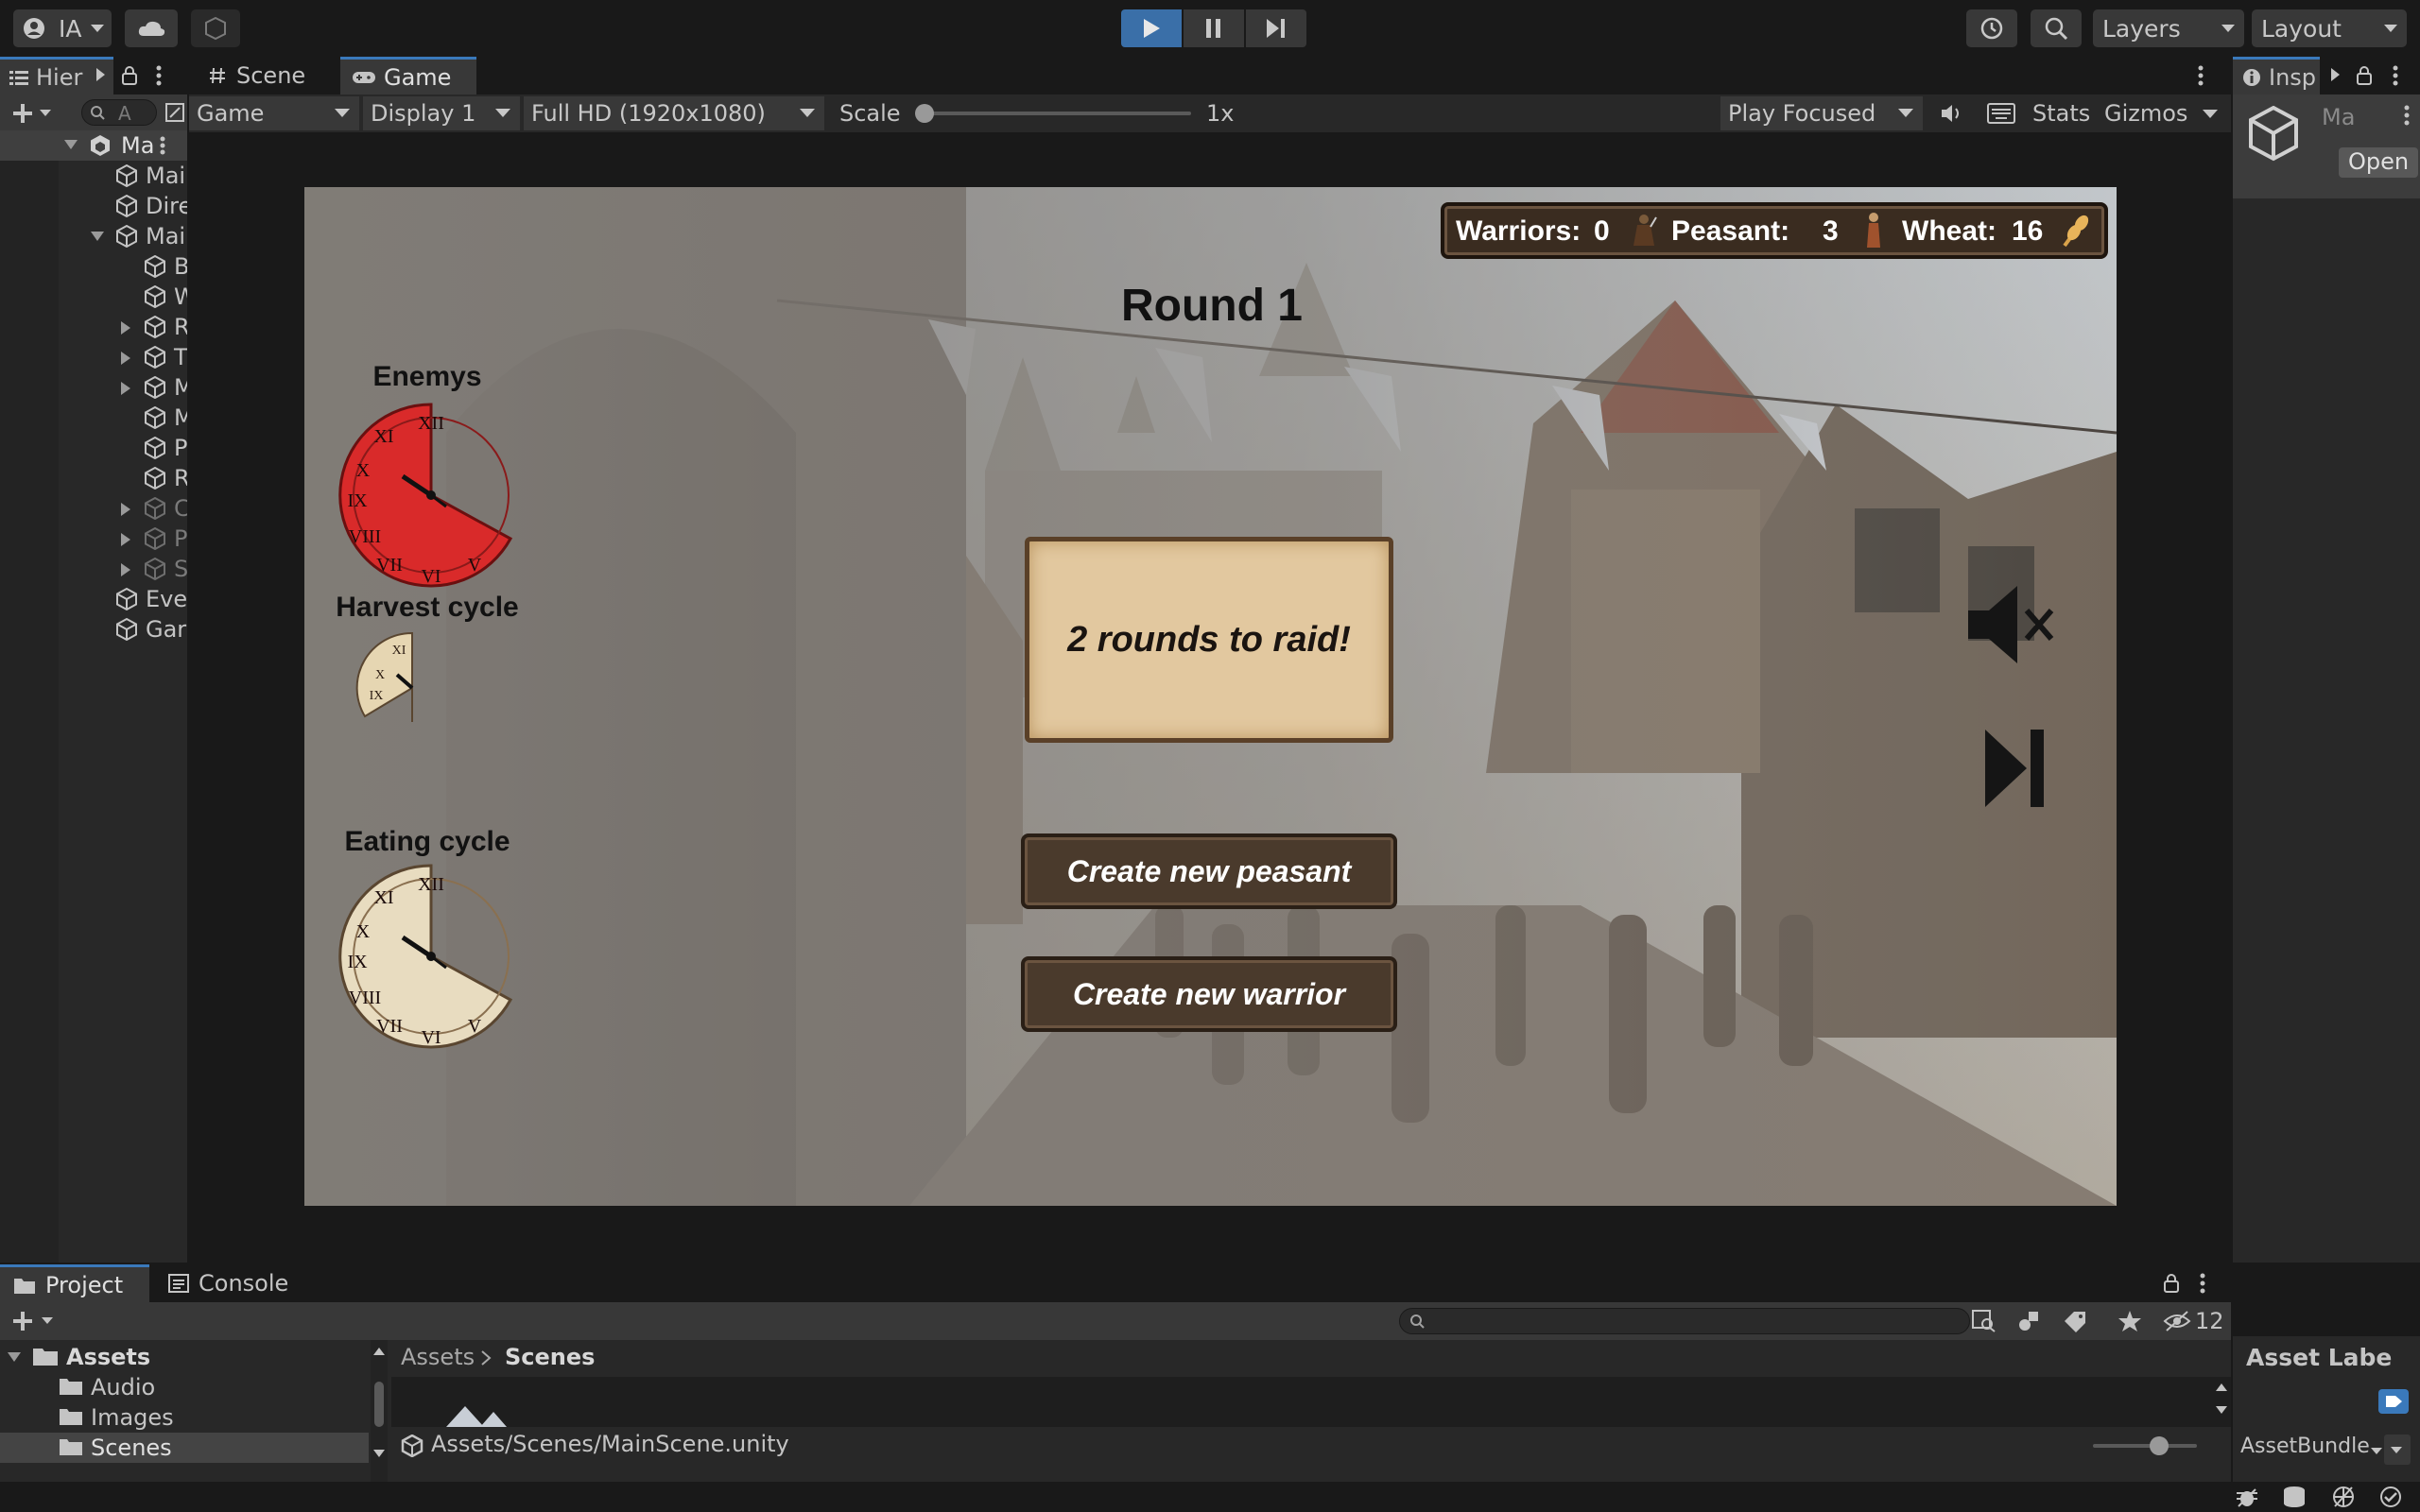  I want to click on stats-button: Stats, so click(2061, 113).